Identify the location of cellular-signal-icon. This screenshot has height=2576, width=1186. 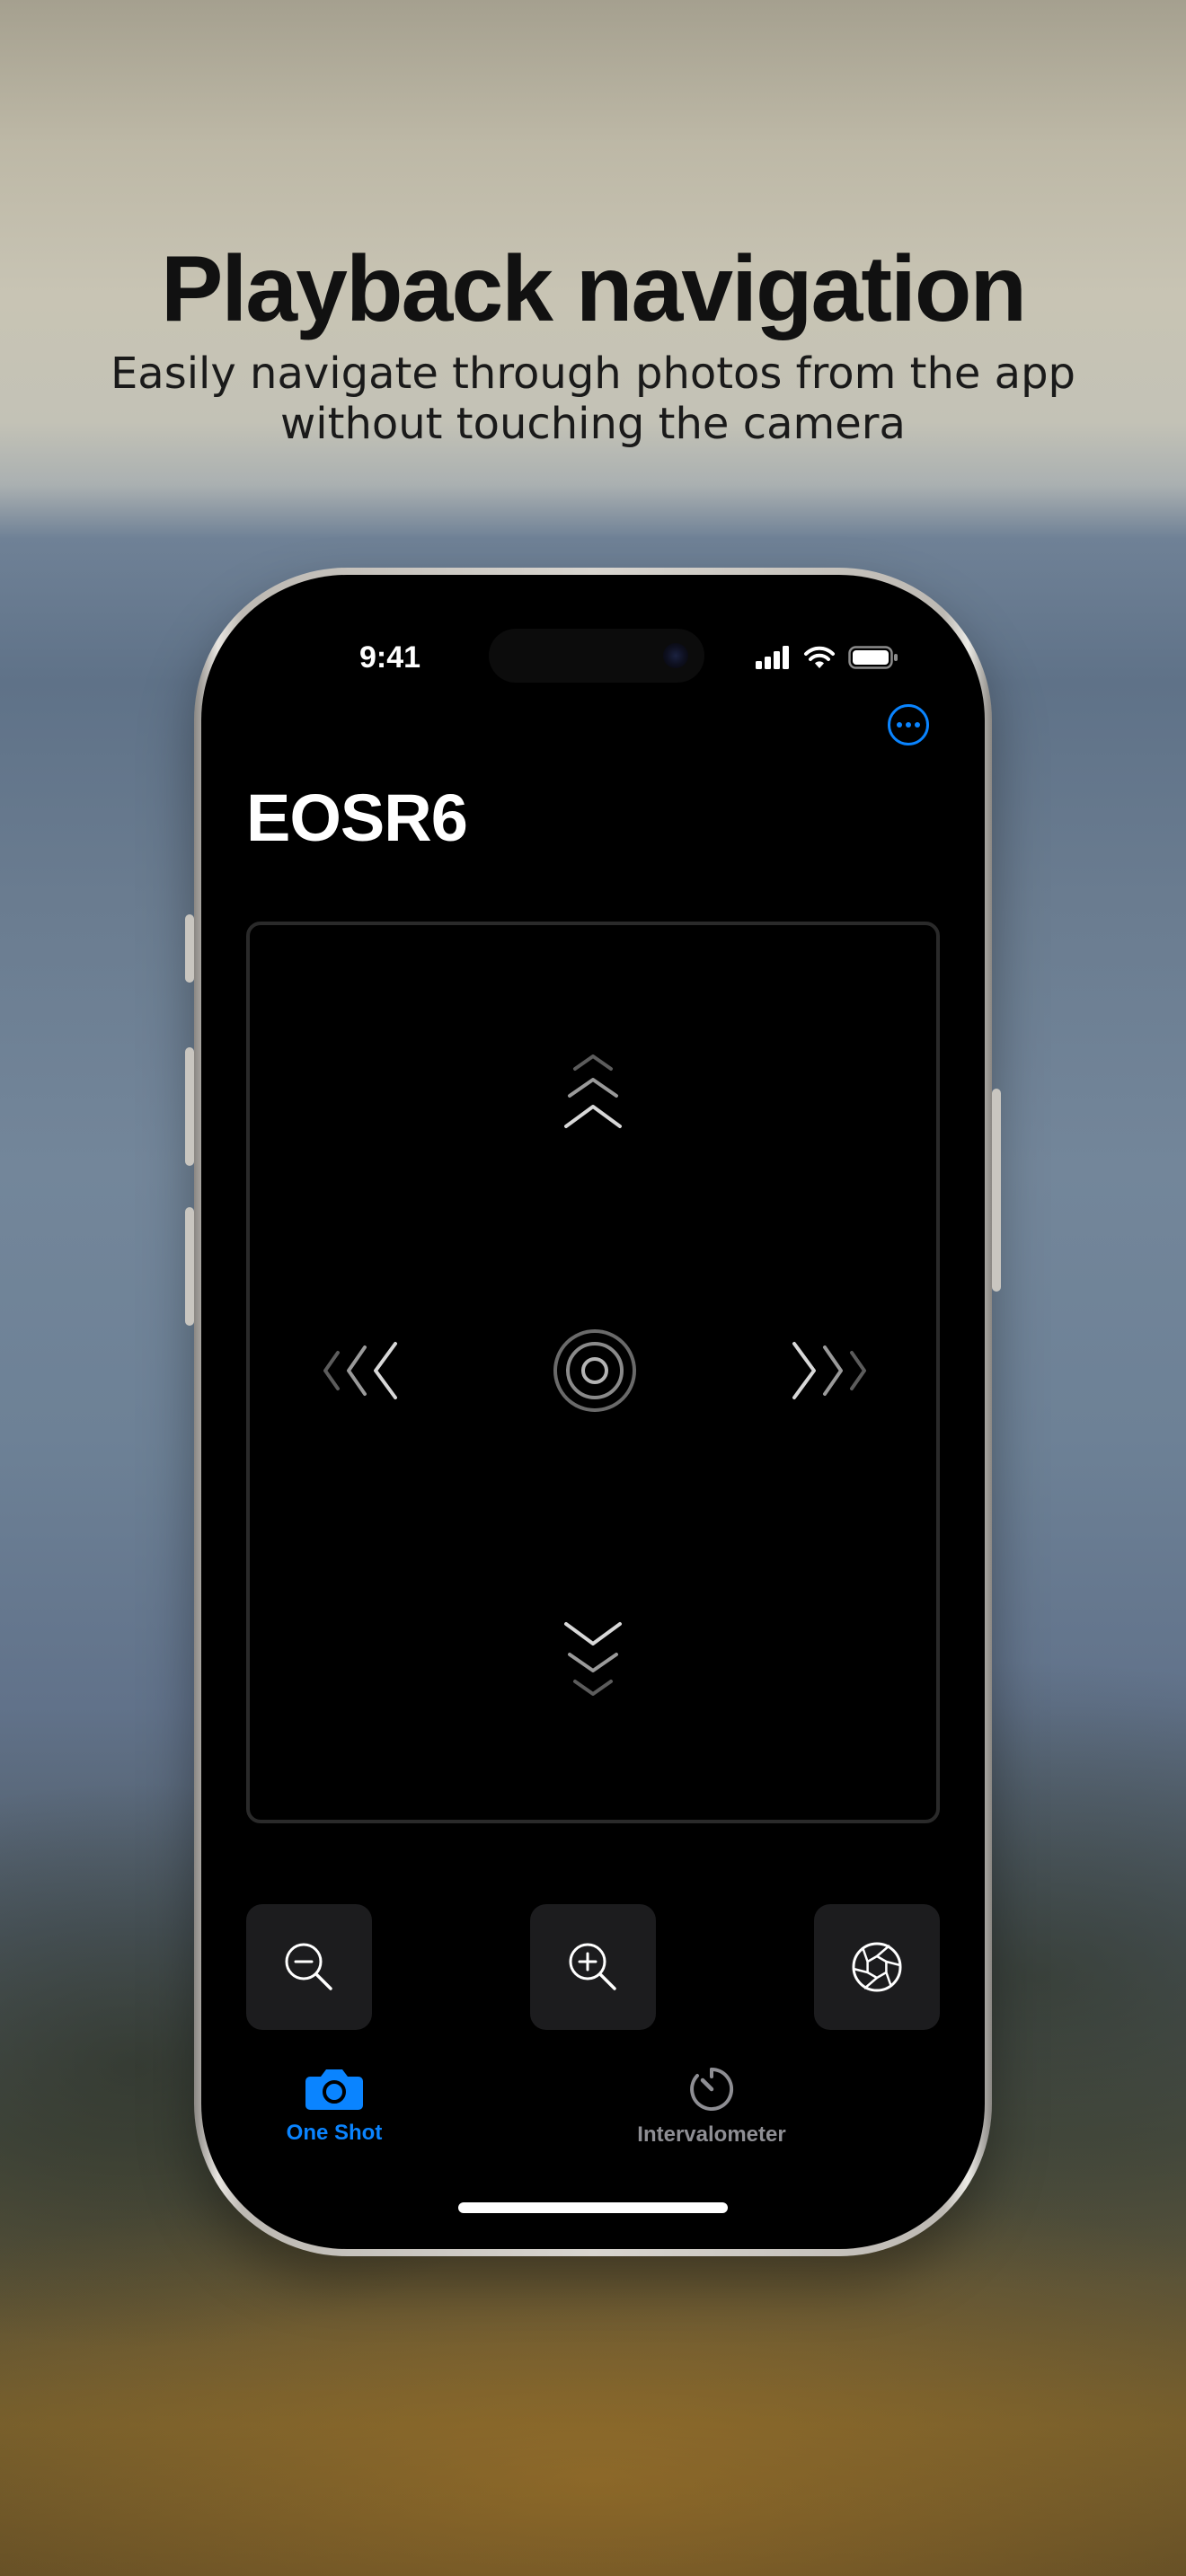
(772, 657).